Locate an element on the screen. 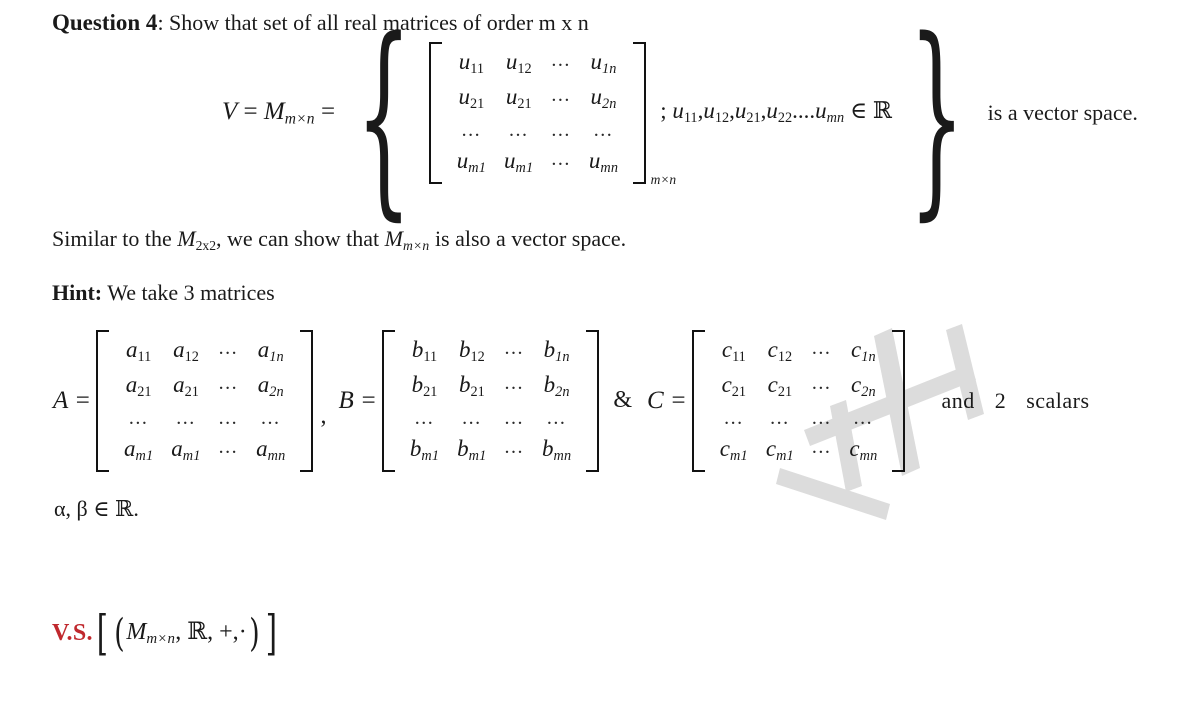 This screenshot has width=1177, height=709. matrix-cell: c2n is located at coordinates (863, 385).